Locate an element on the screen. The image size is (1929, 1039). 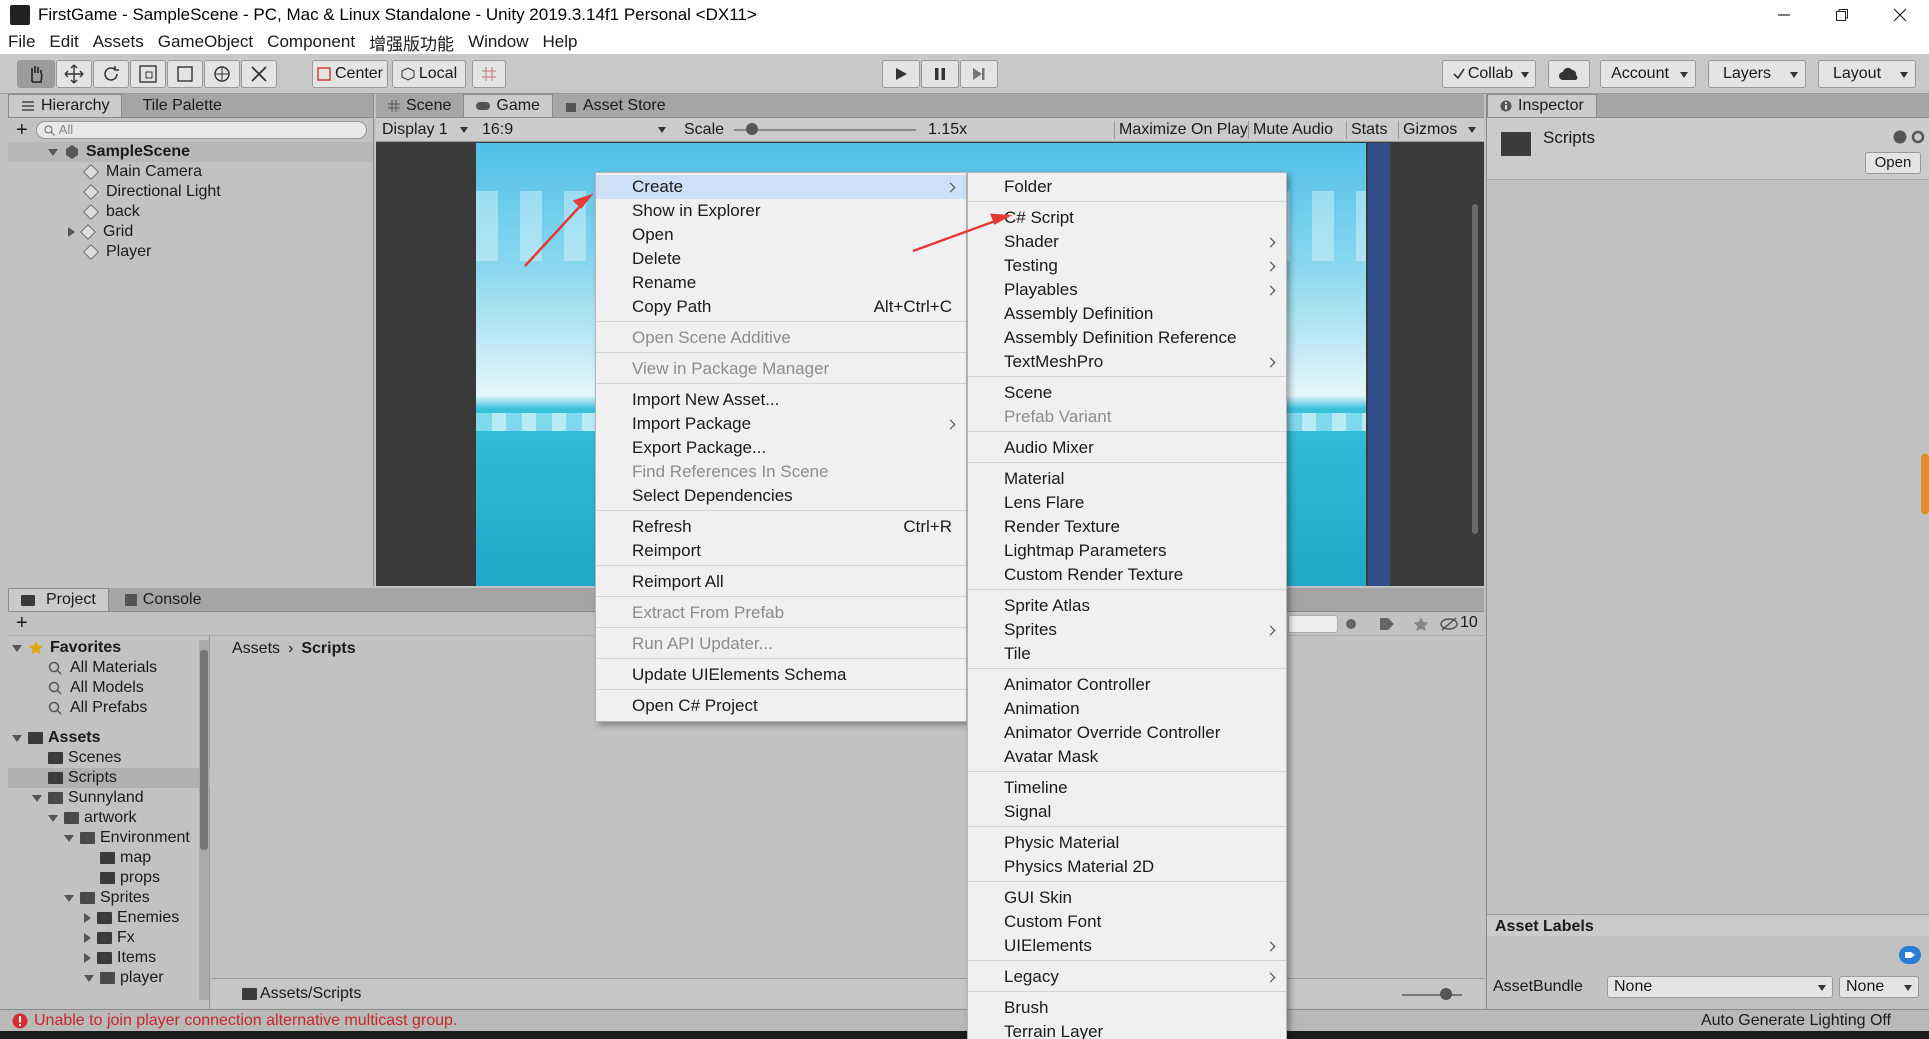
favorite-item: All Prefabs is located at coordinates (97, 708).